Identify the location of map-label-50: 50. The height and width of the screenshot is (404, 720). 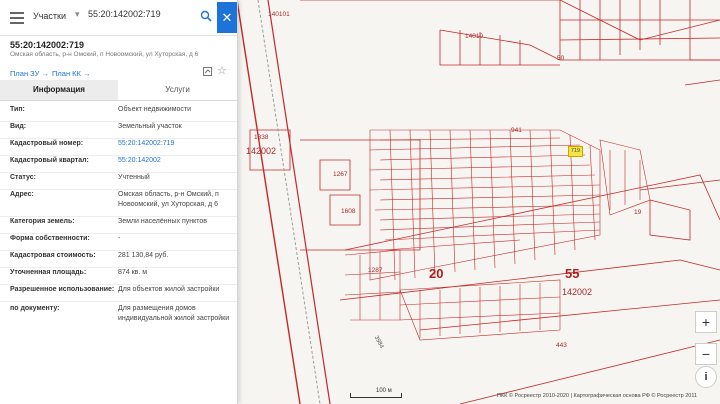
(561, 58).